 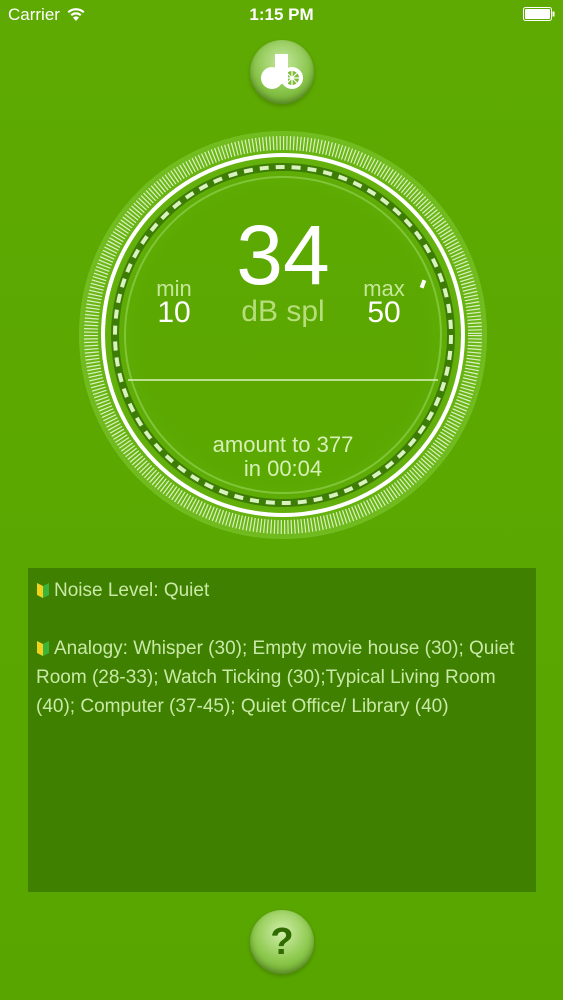 I want to click on battery-icon, so click(x=539, y=14).